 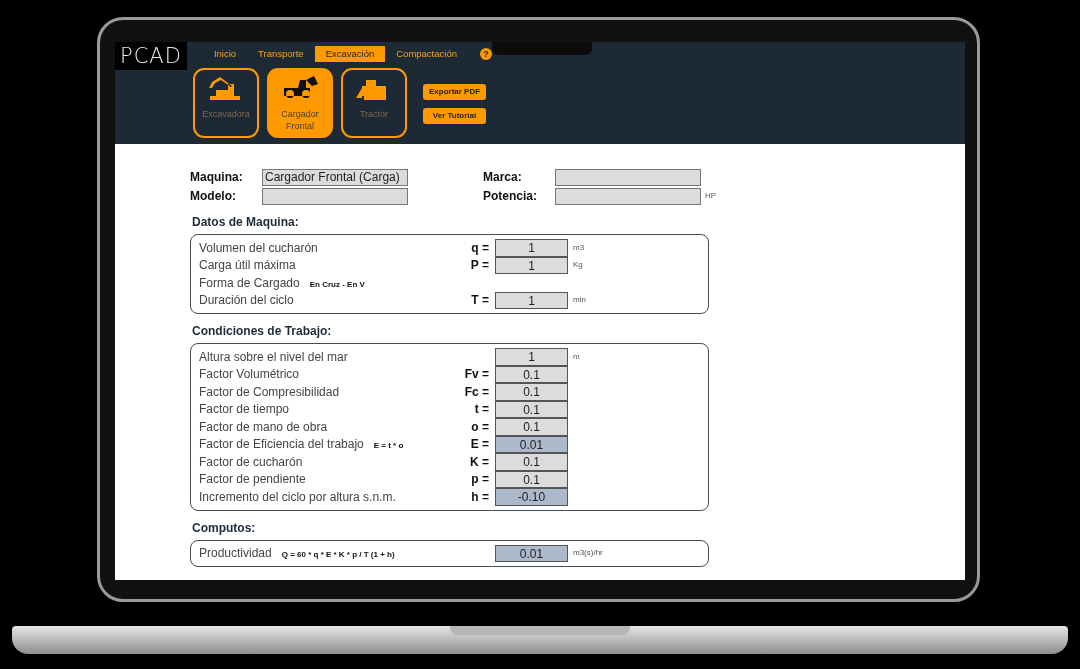 I want to click on symbol-label: h =, so click(x=479, y=497).